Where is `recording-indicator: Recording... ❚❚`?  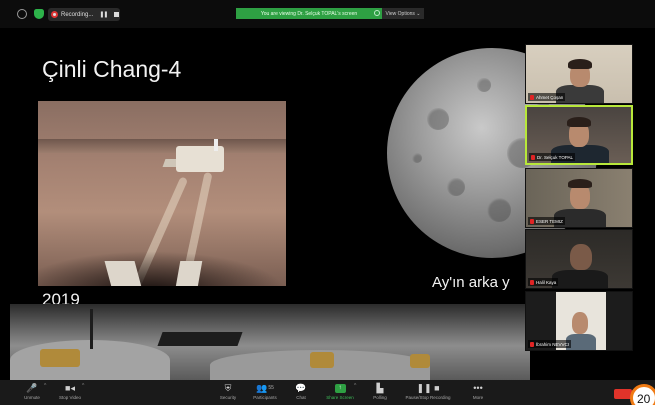
recording-indicator: Recording... ❚❚ is located at coordinates (84, 14).